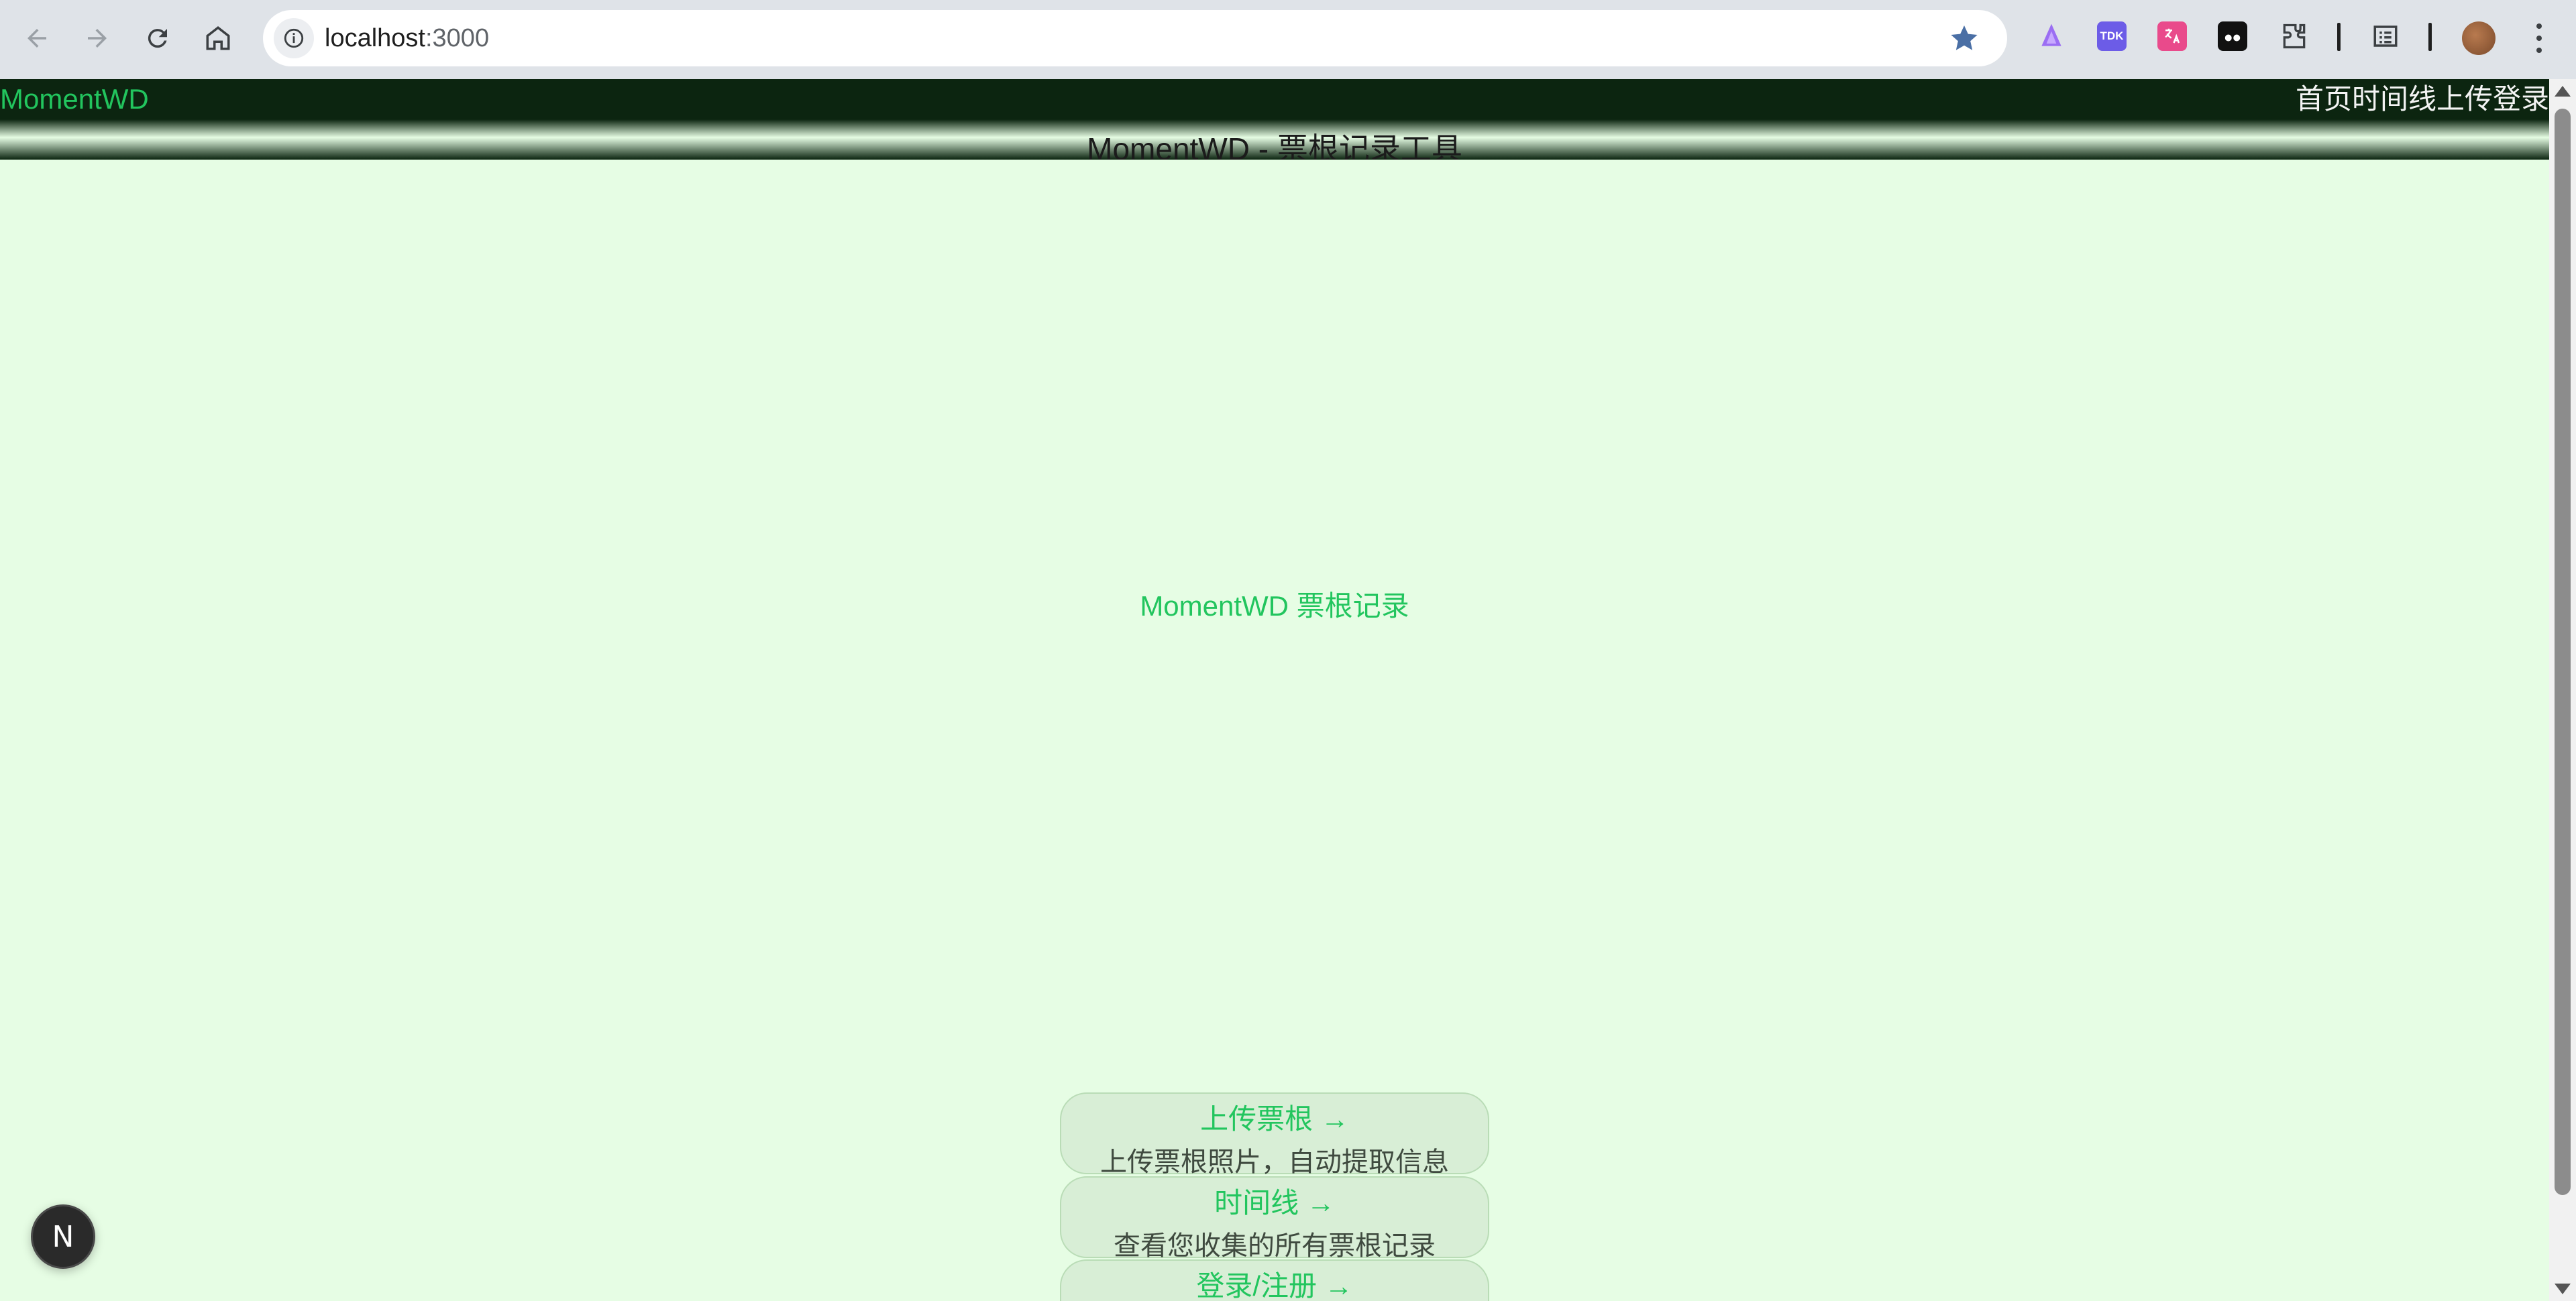  What do you see at coordinates (2563, 652) in the screenshot?
I see `scroll-thumb` at bounding box center [2563, 652].